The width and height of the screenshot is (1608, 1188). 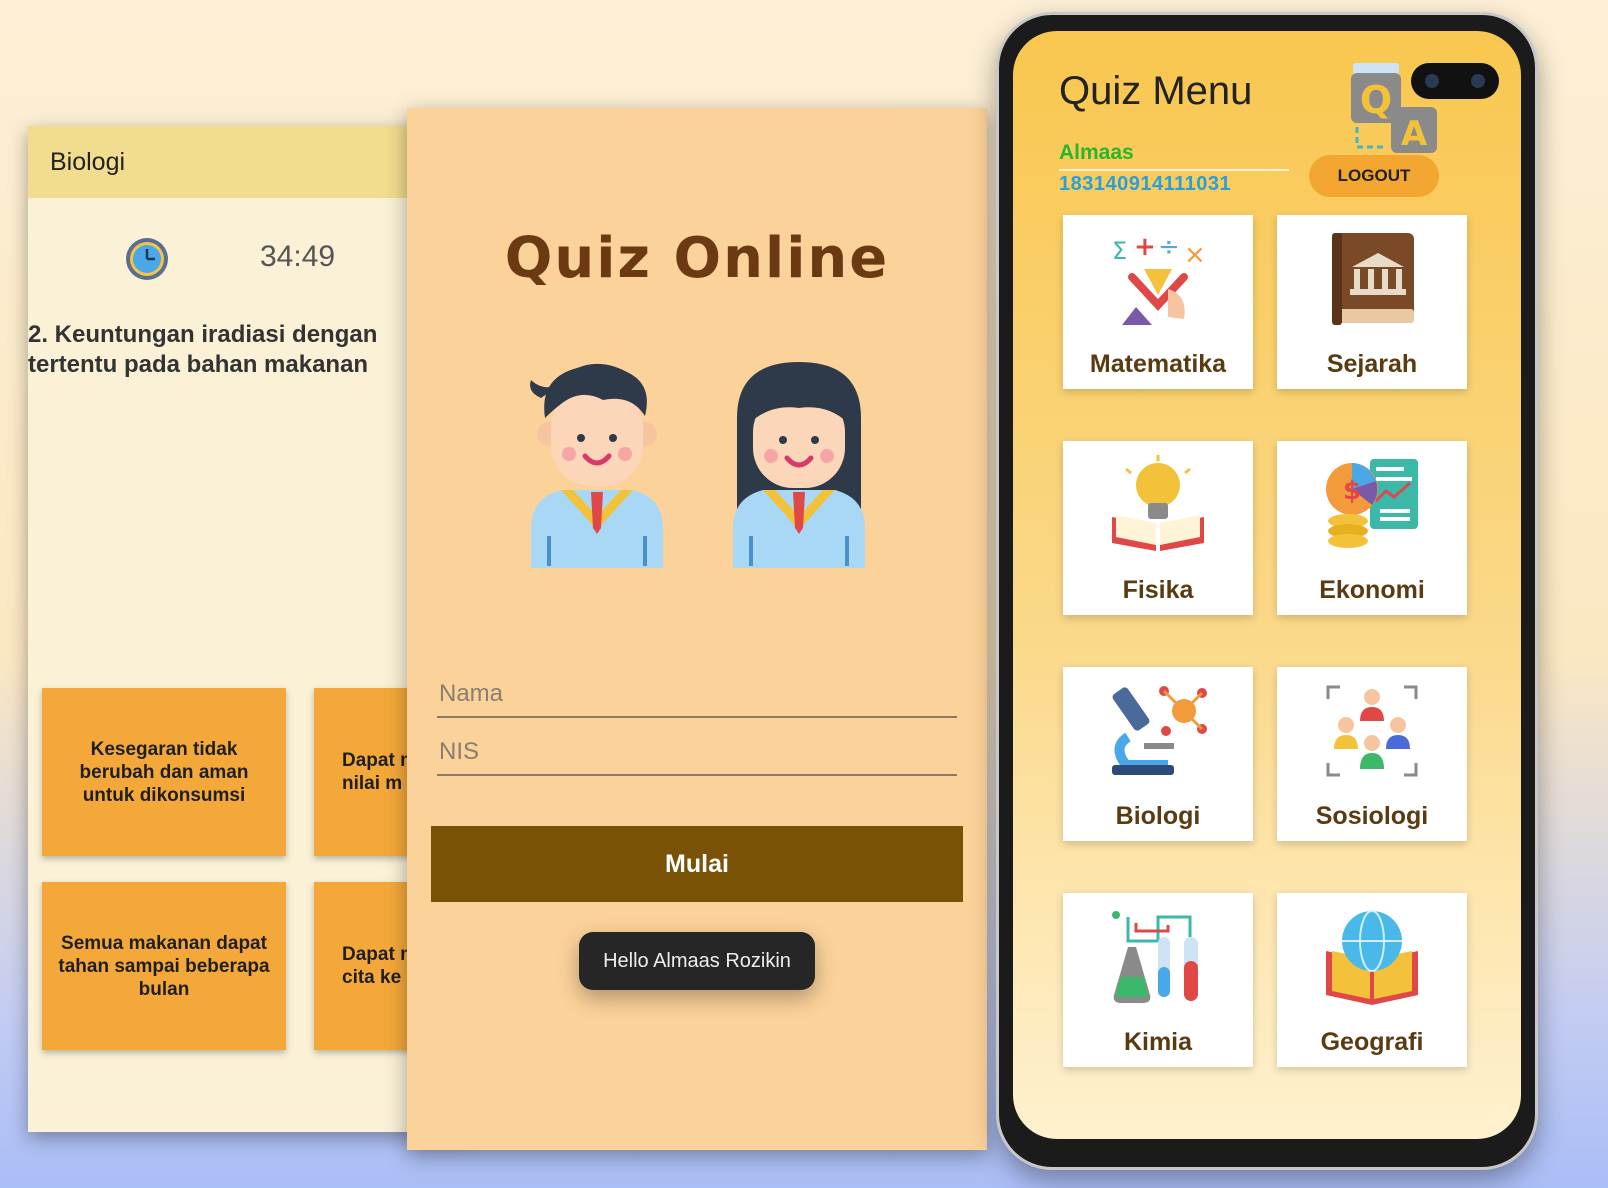 I want to click on subject-label: Matematika, so click(x=1158, y=364).